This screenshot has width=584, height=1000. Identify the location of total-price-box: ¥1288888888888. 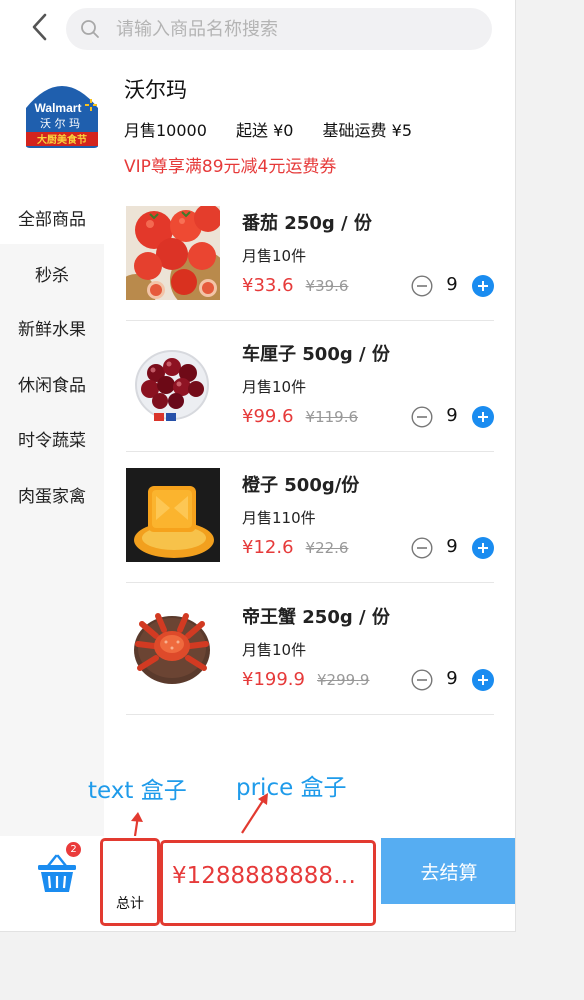
(268, 883).